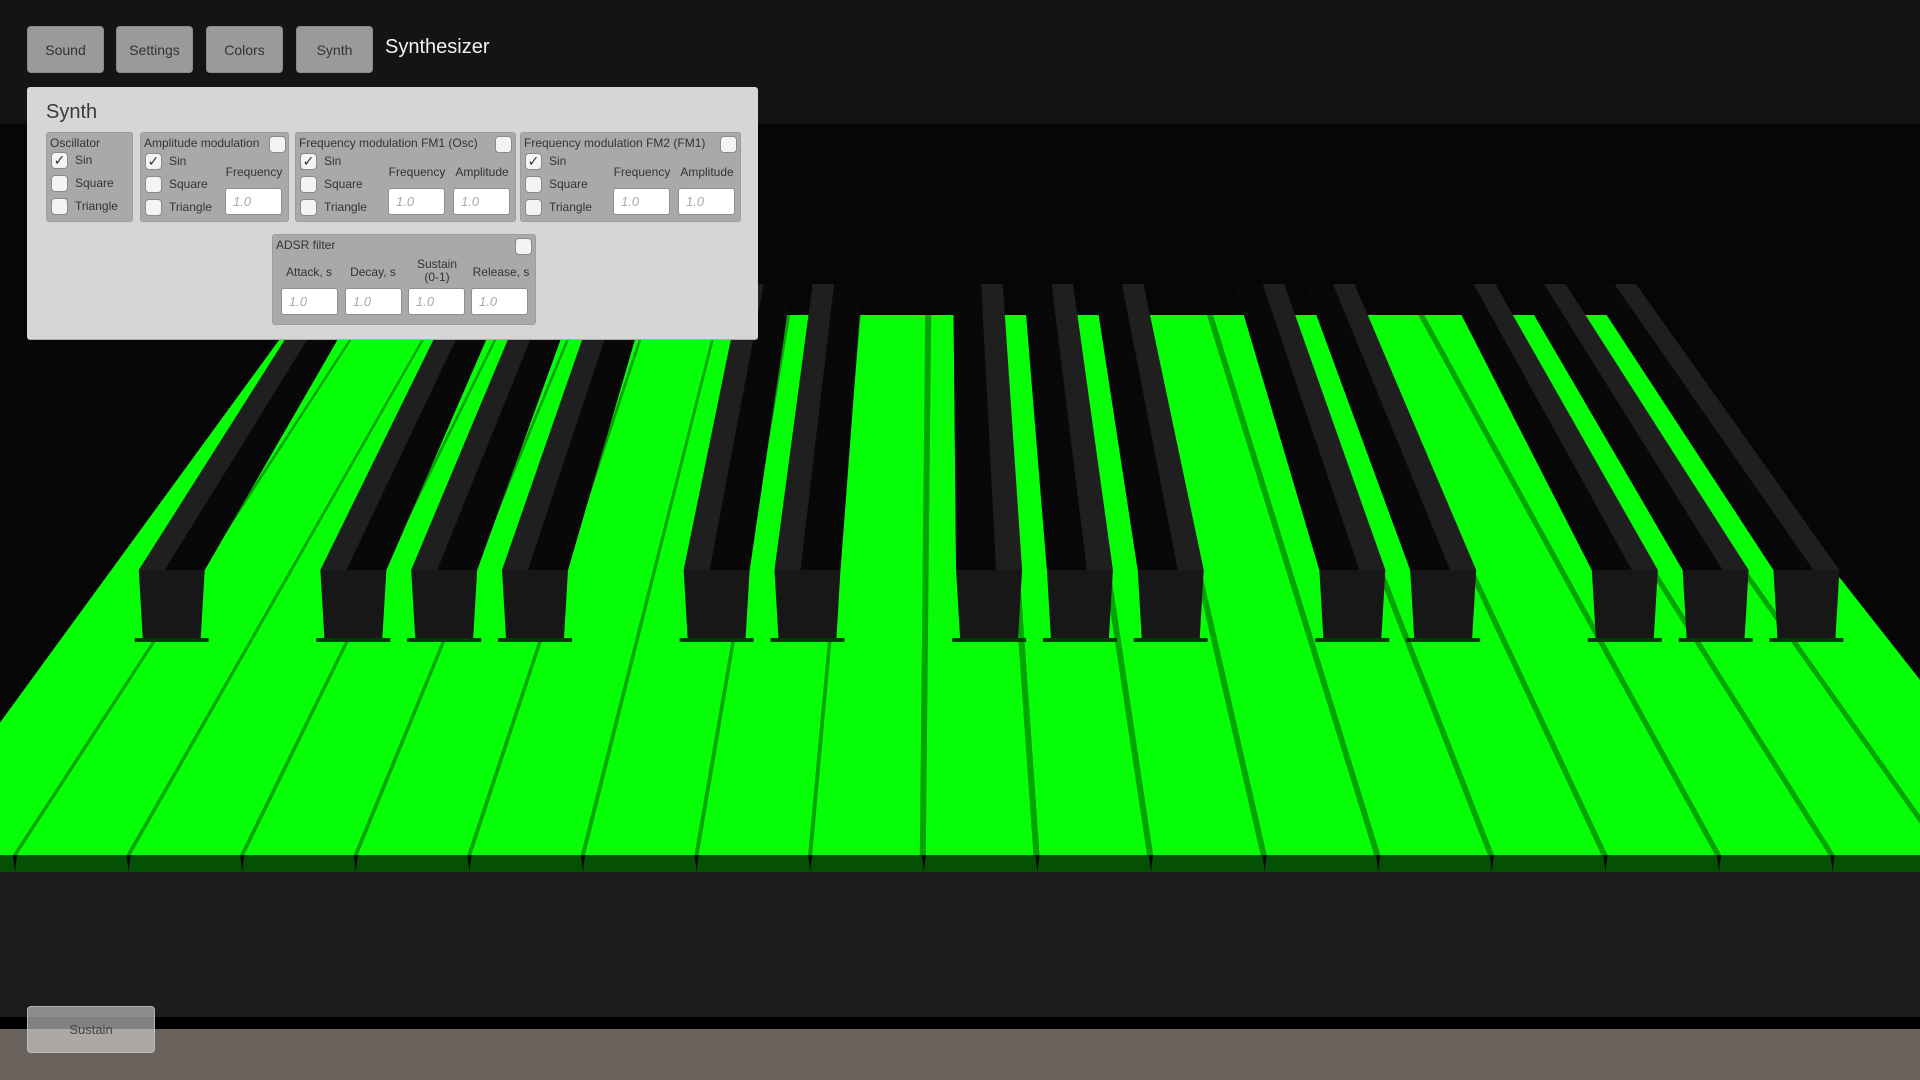 Image resolution: width=1920 pixels, height=1080 pixels. I want to click on settings-button: Settings, so click(154, 49).